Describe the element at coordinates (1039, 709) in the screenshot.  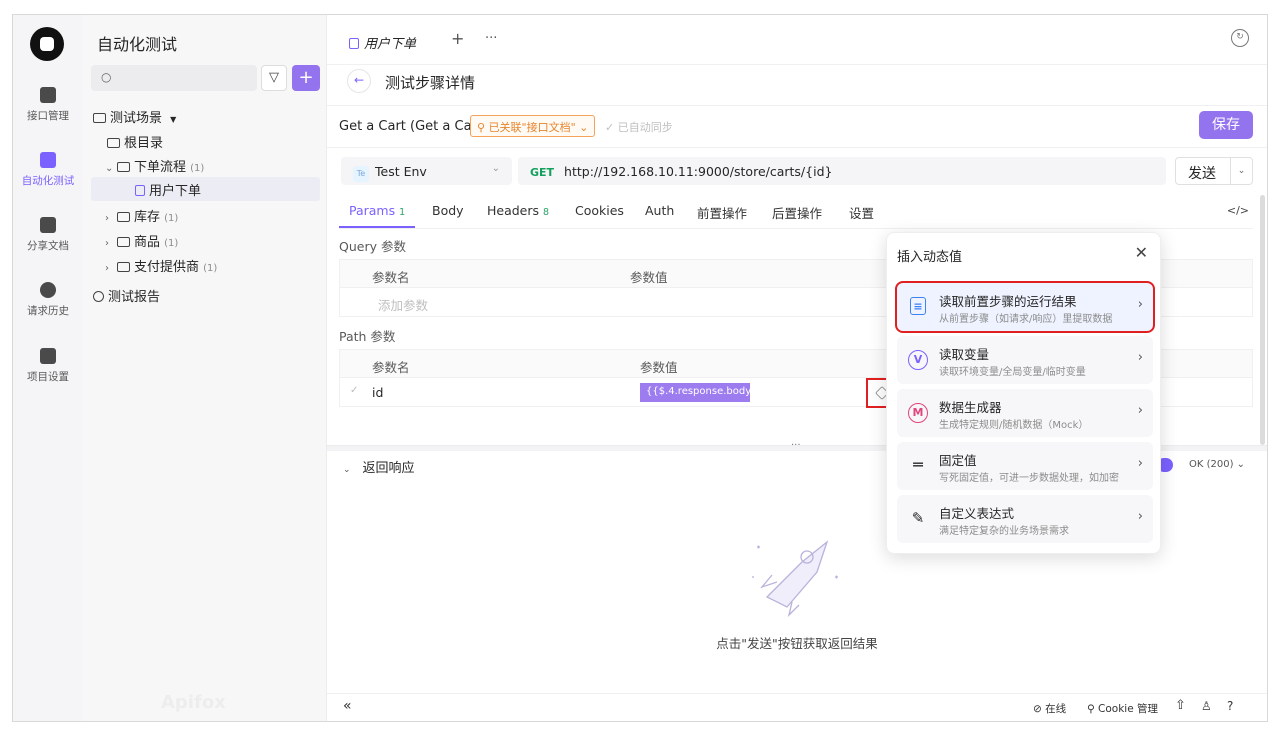
I see `check-circle-icon: ⊘` at that location.